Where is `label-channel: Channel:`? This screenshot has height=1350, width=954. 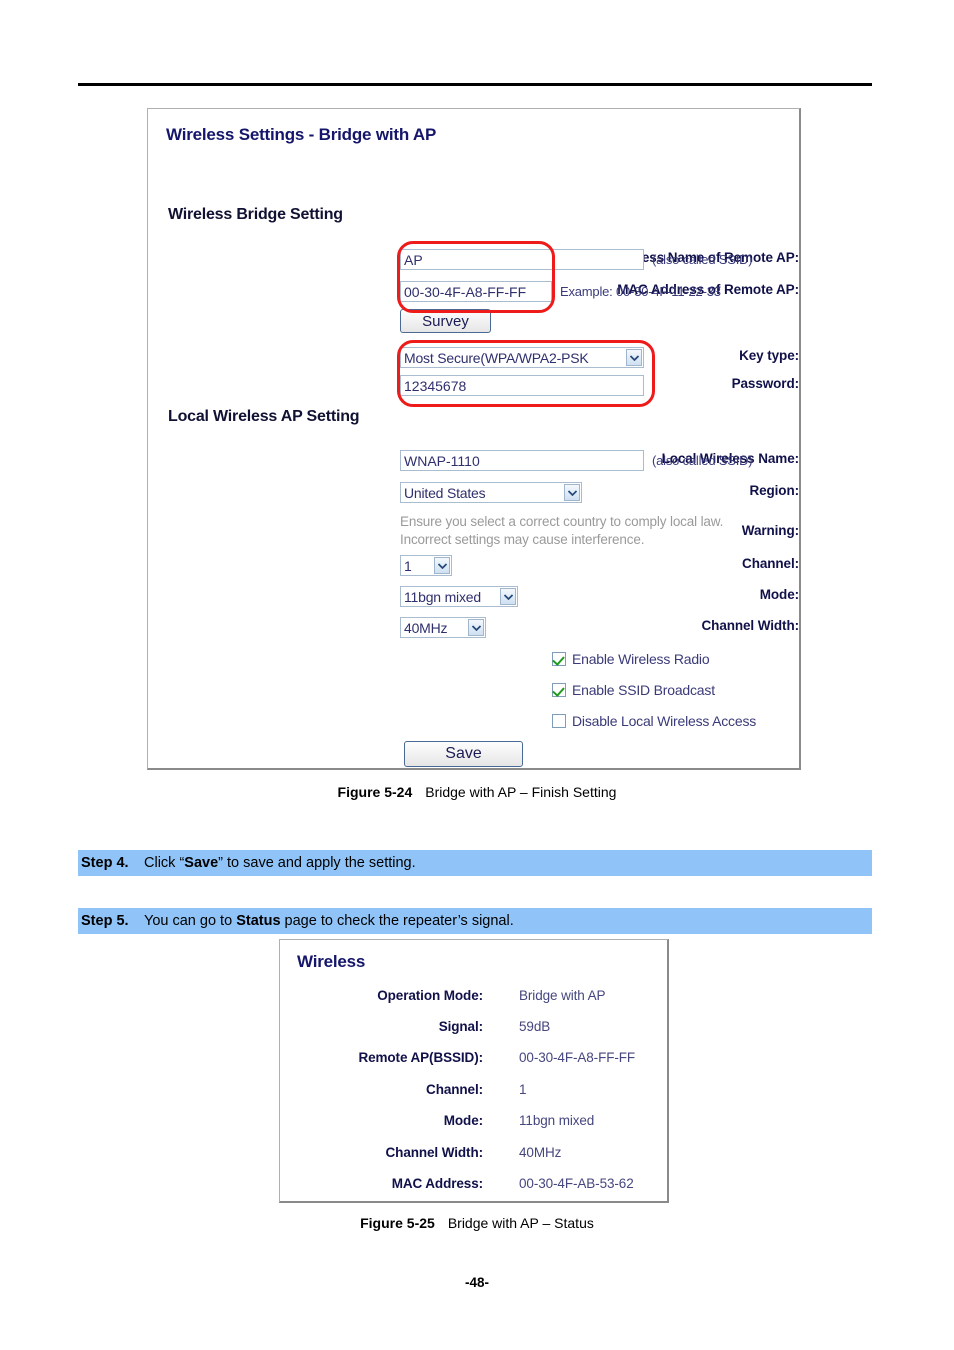
label-channel: Channel: is located at coordinates (770, 563).